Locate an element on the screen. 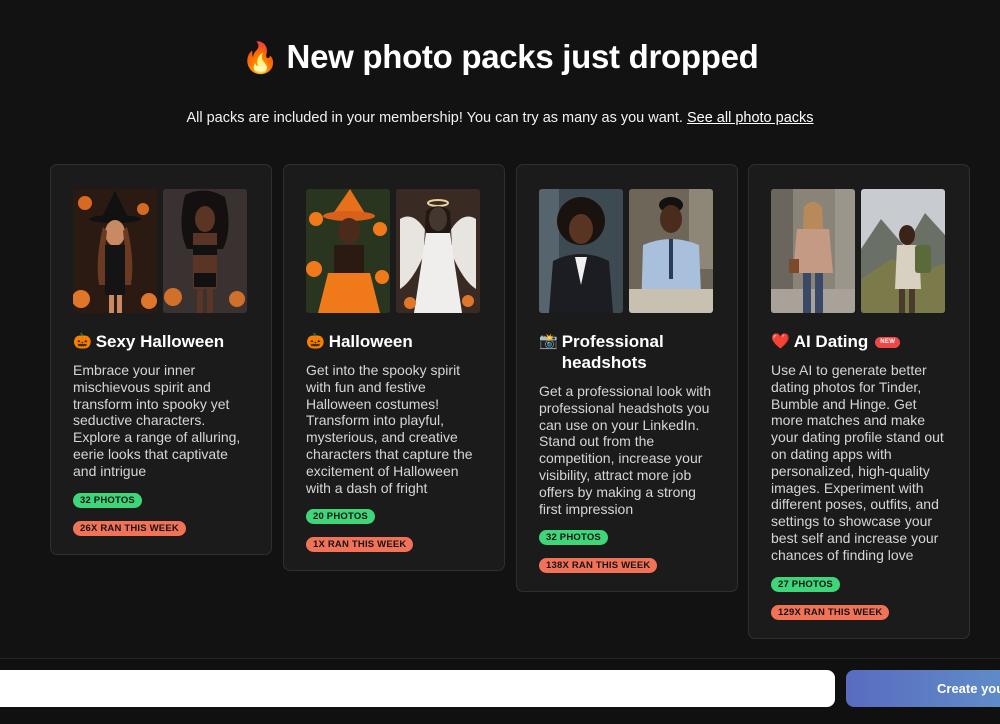 This screenshot has width=1000, height=724. angel-costume-photo is located at coordinates (438, 251).